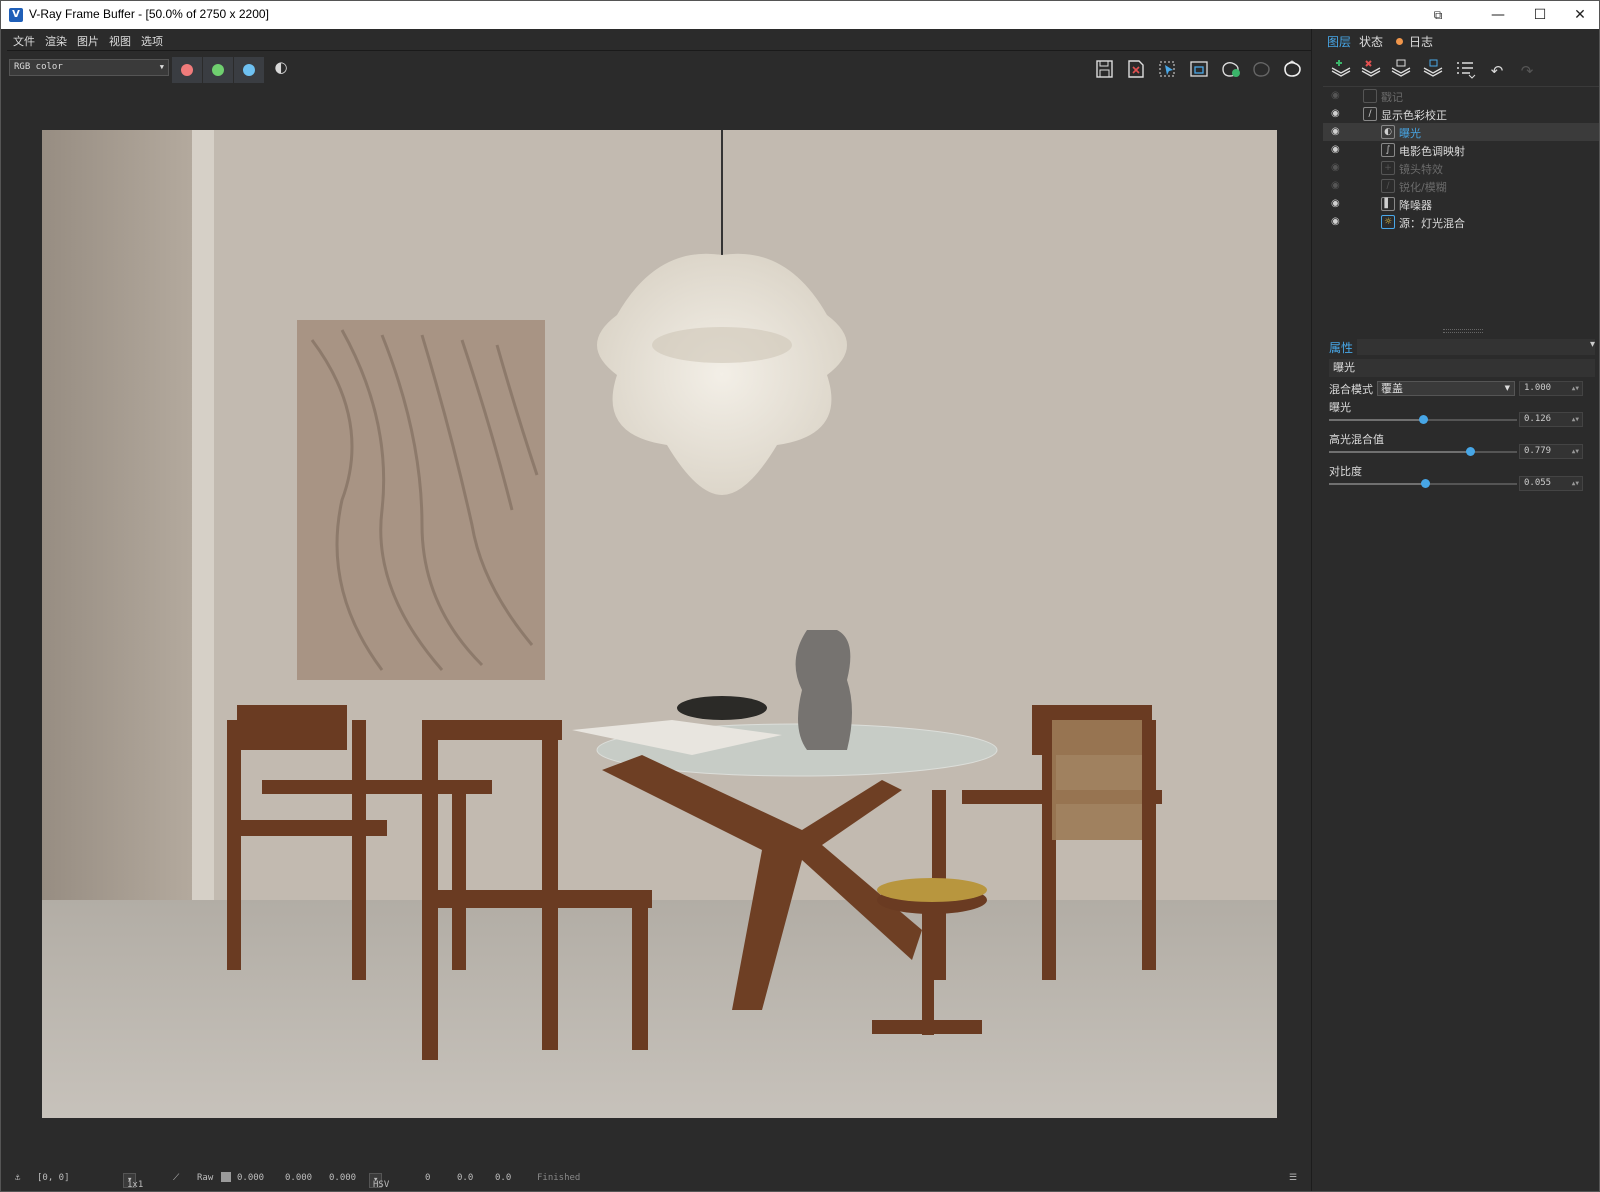 Image resolution: width=1600 pixels, height=1192 pixels. I want to click on history-panel-icon: ☰, so click(1293, 1178).